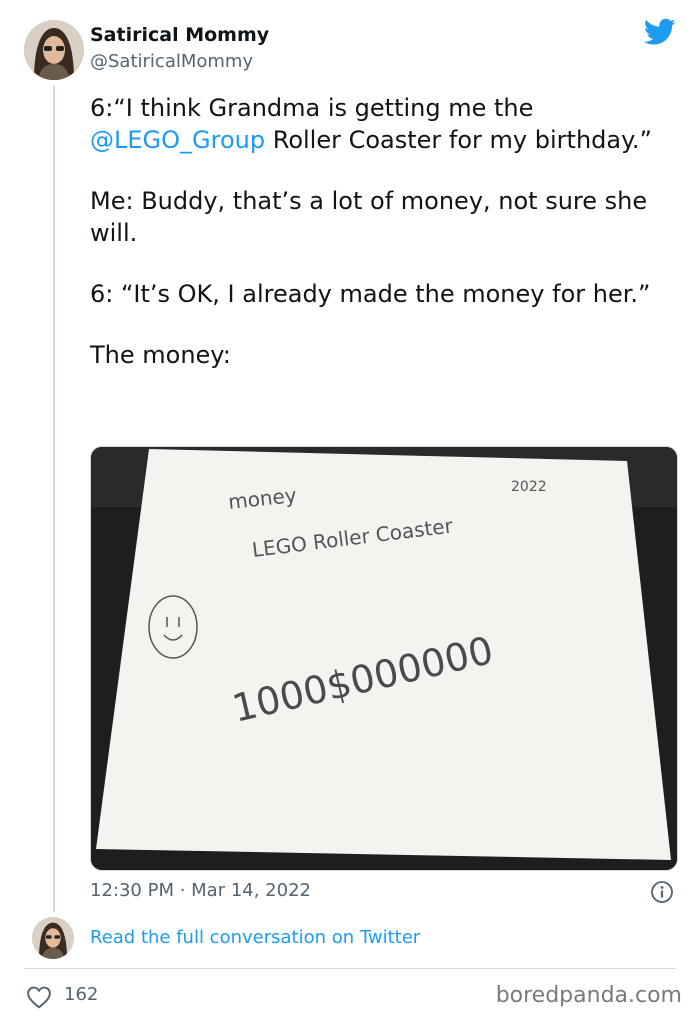 The height and width of the screenshot is (1022, 700). I want to click on tweet-timestamp: 12:30 PM · Mar 14, 2022, so click(200, 890).